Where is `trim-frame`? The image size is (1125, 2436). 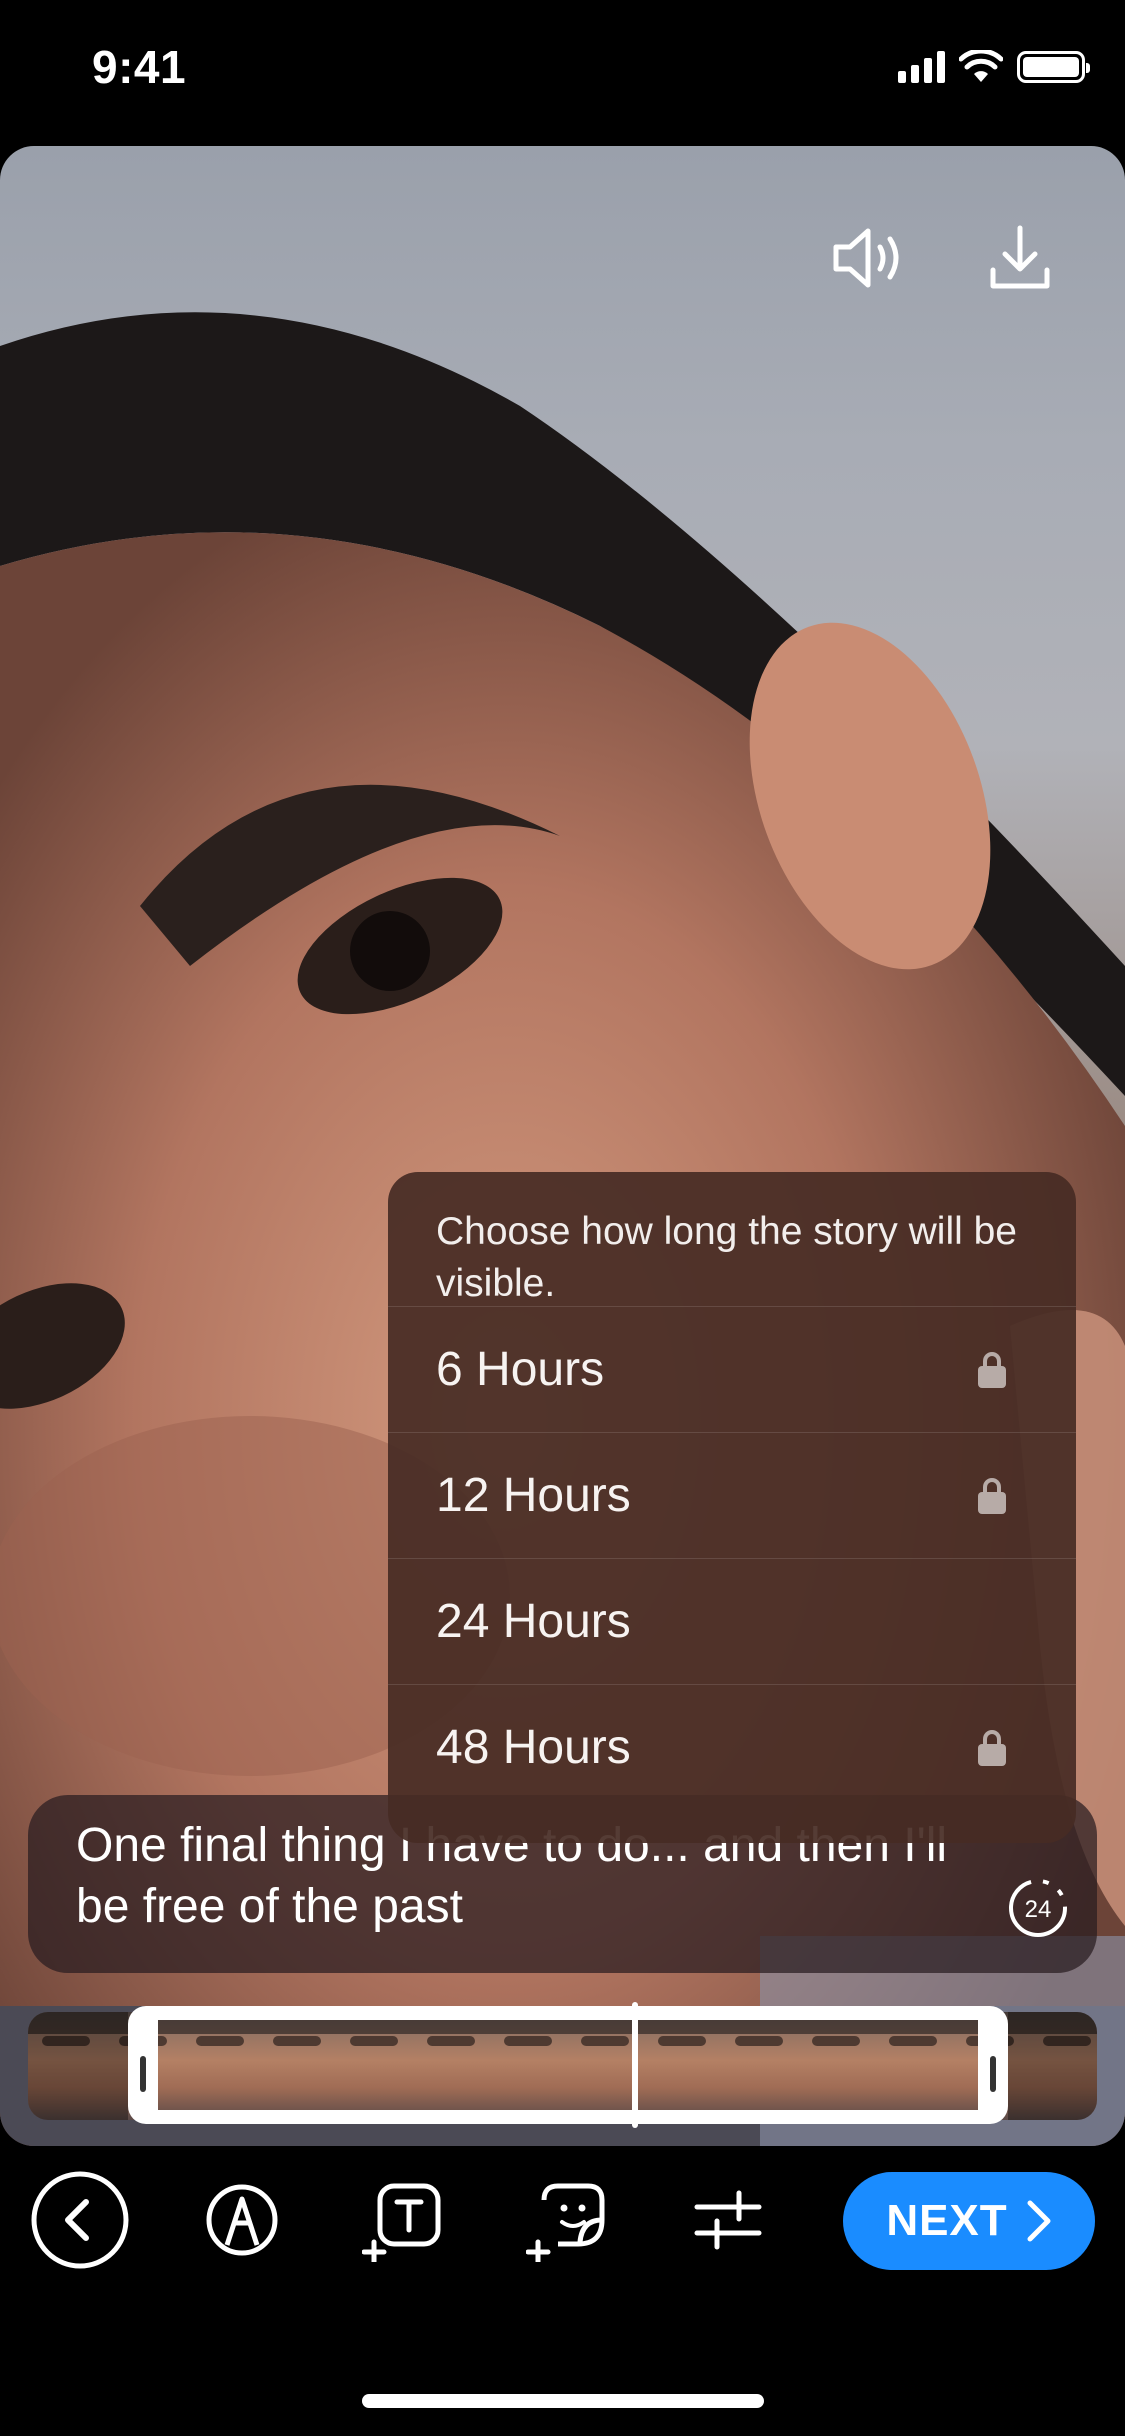
trim-frame is located at coordinates (568, 2065).